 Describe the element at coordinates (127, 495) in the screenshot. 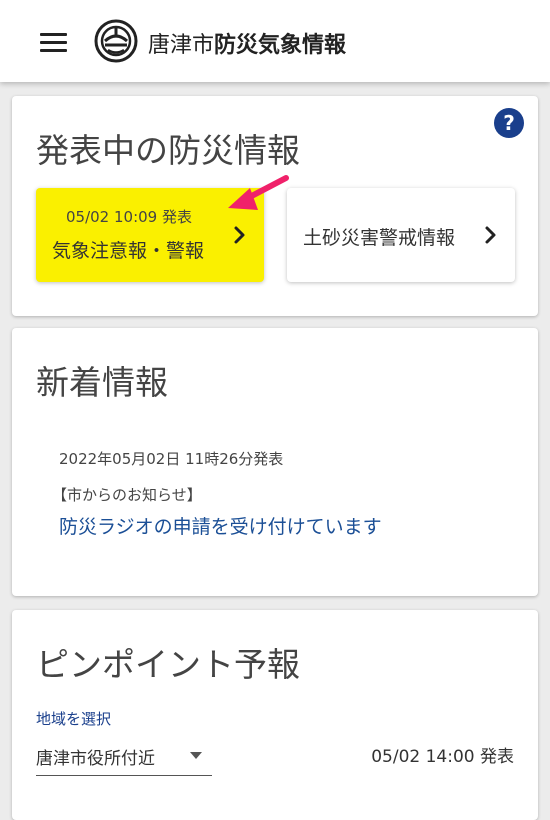

I see `news-category: 【市からのお知らせ】` at that location.